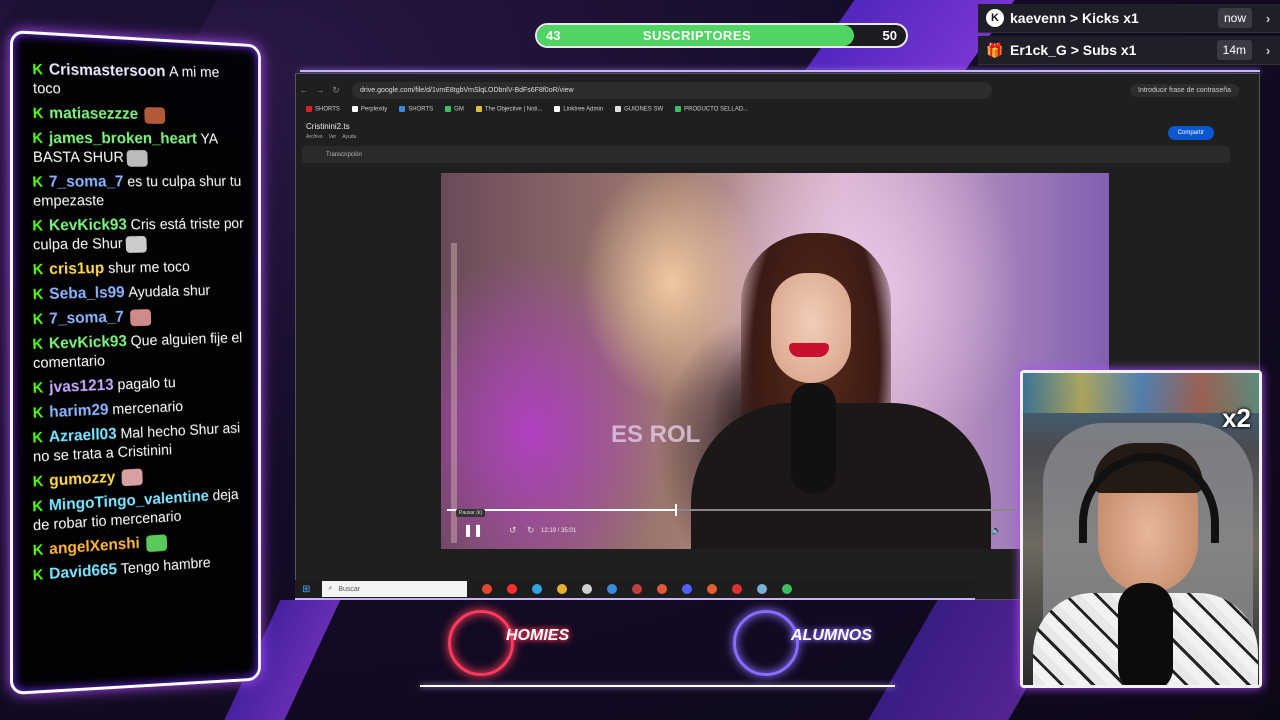 Image resolution: width=1280 pixels, height=720 pixels. What do you see at coordinates (83, 436) in the screenshot?
I see `chat-username: Azraell03` at bounding box center [83, 436].